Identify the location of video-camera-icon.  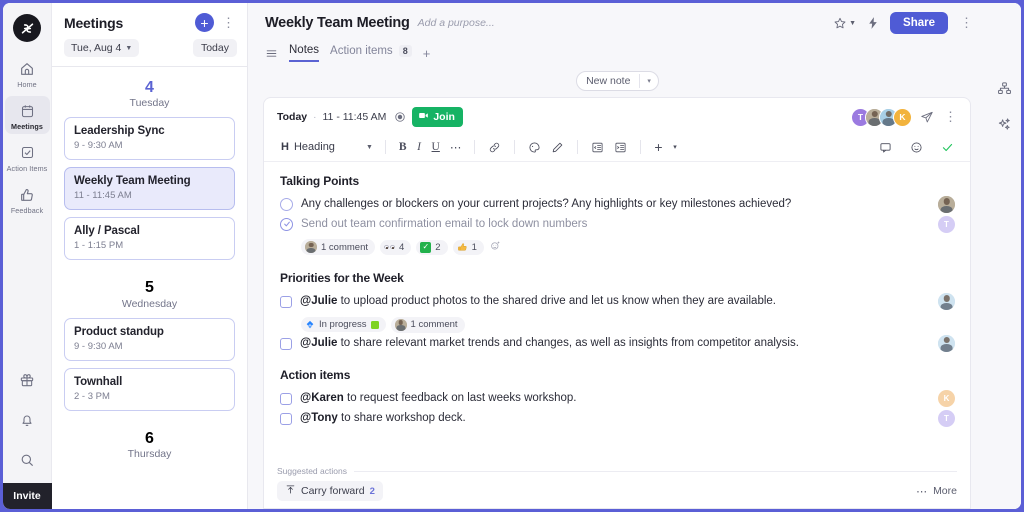
(423, 117).